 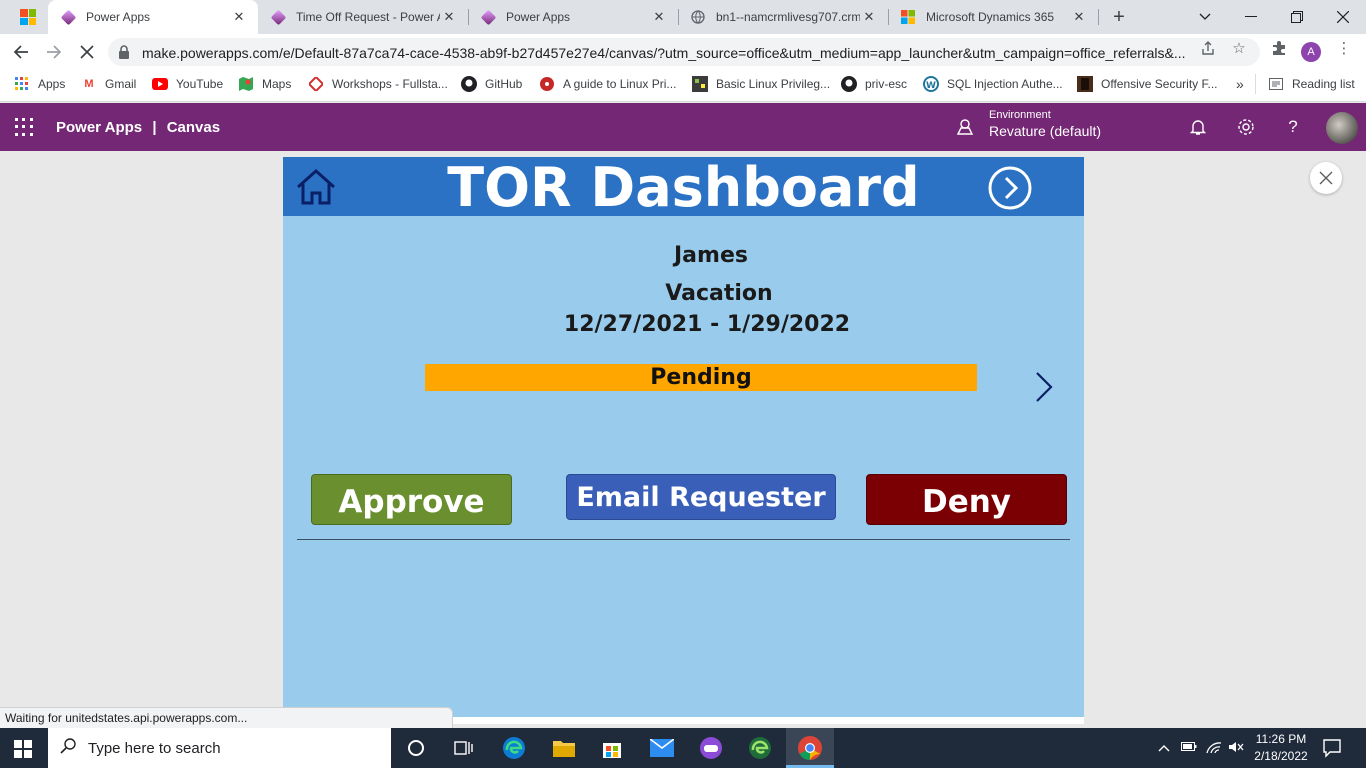 I want to click on taskbar-search-box: Type here to search, so click(x=219, y=748).